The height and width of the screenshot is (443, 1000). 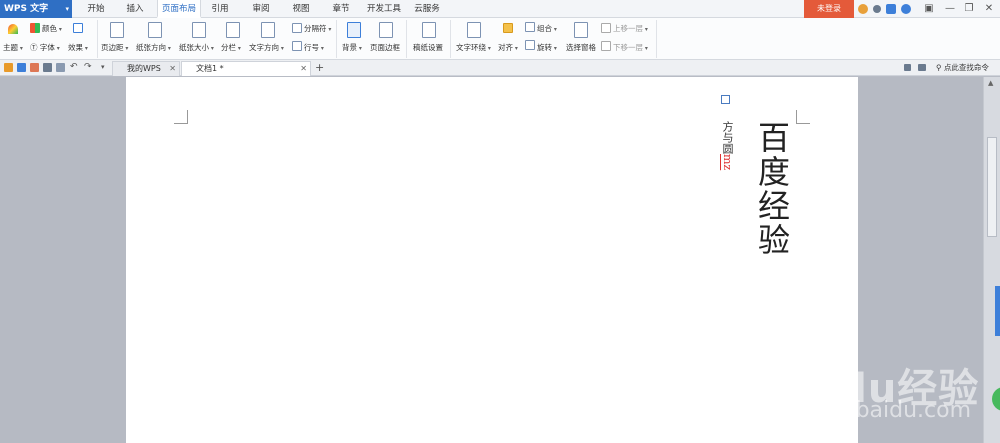 What do you see at coordinates (74, 67) in the screenshot?
I see `undo-icon: ↶` at bounding box center [74, 67].